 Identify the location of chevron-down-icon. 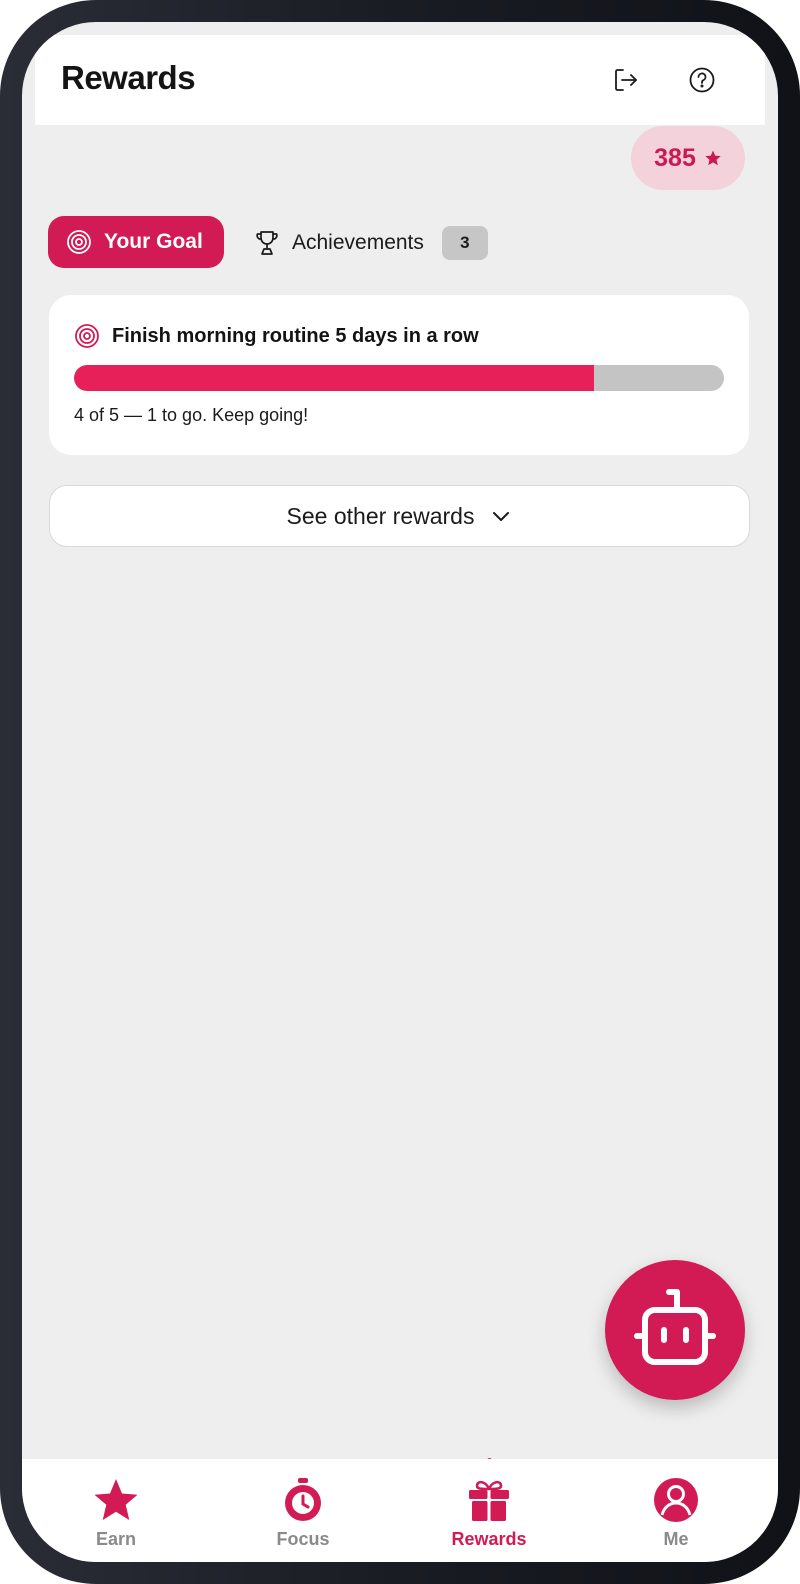
(501, 516).